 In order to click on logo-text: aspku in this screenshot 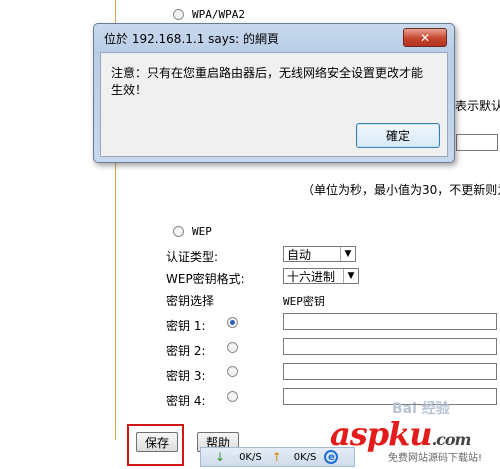, I will do `click(381, 434)`.